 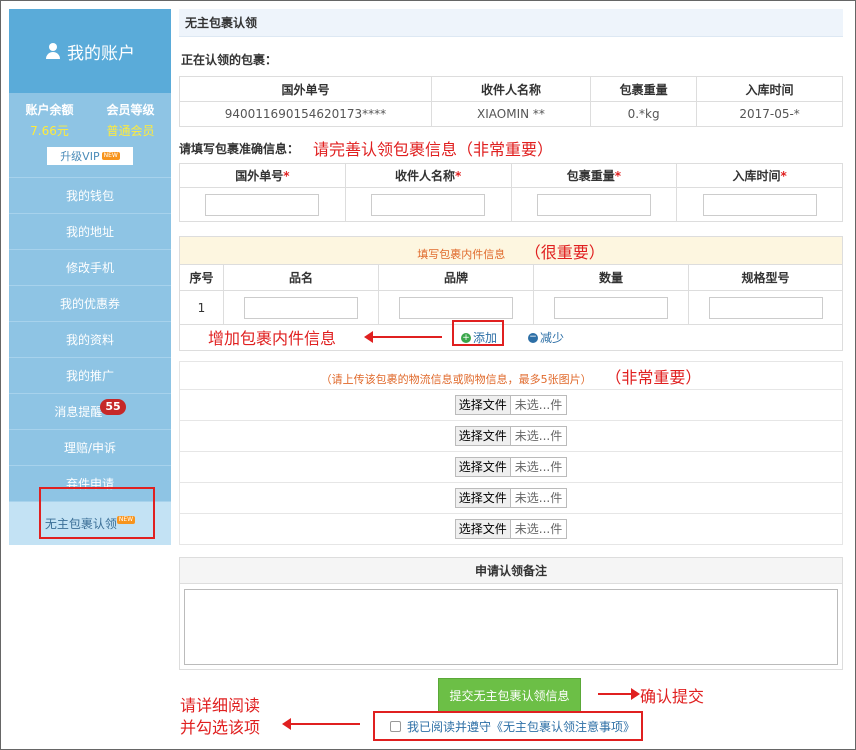 I want to click on sidebar-item-profile: 我的资料, so click(x=90, y=339).